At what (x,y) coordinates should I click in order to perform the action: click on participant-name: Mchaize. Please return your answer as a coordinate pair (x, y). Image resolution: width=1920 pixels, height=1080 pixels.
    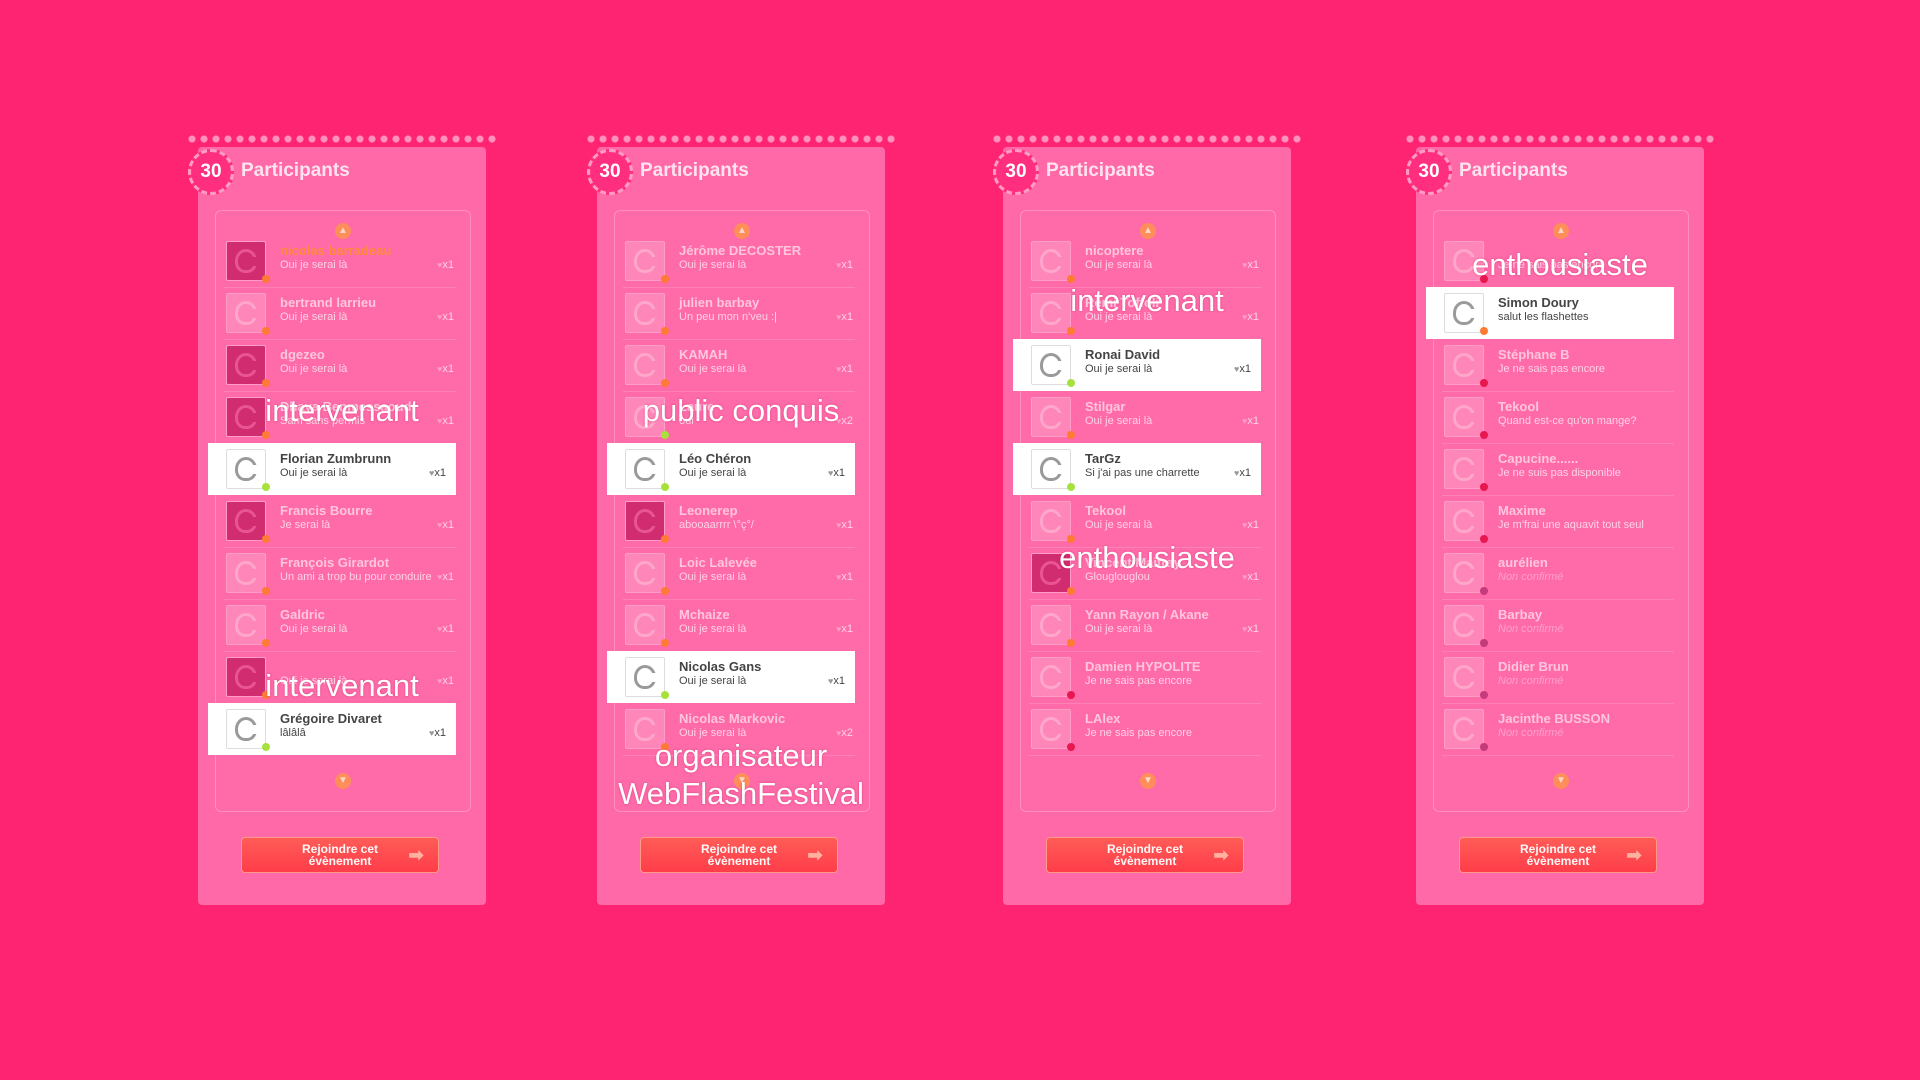
    Looking at the image, I should click on (704, 614).